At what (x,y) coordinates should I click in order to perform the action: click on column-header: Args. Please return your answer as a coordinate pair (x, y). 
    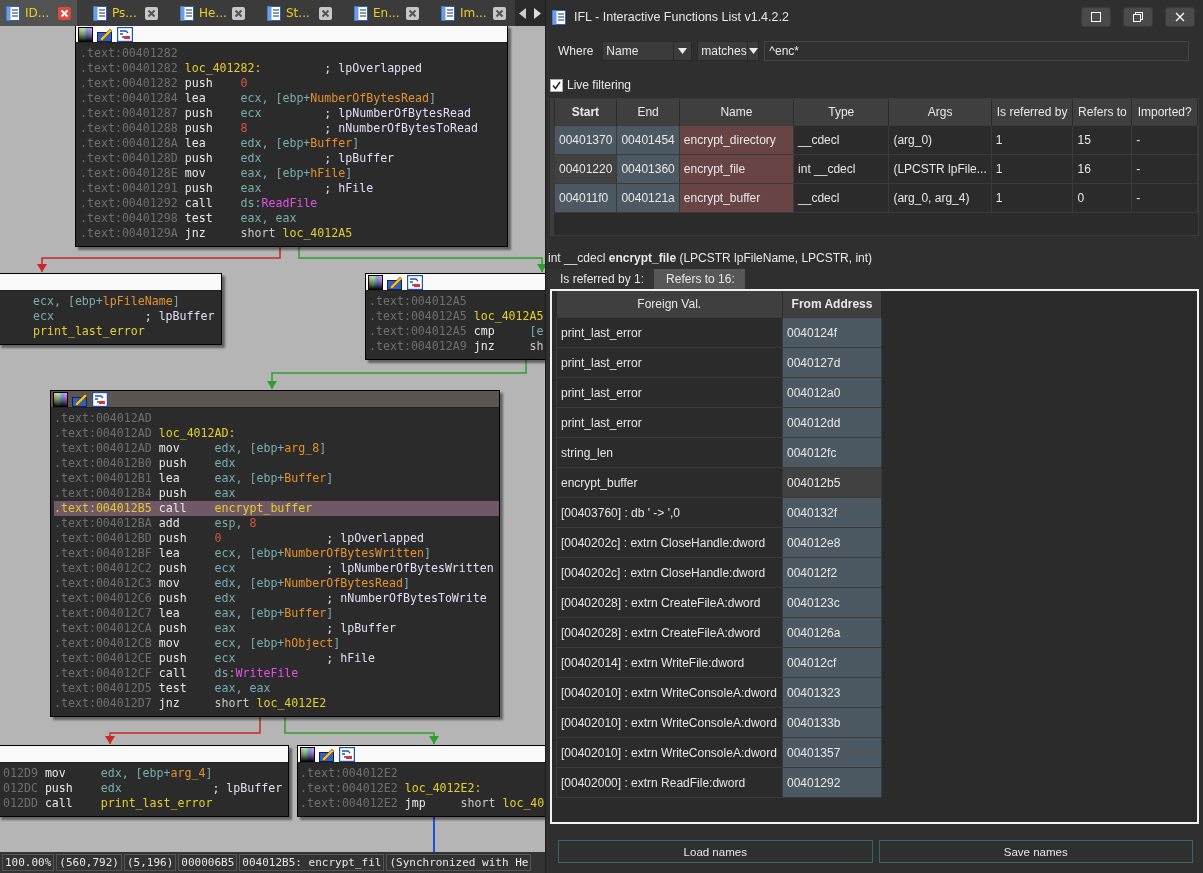
    Looking at the image, I should click on (940, 112).